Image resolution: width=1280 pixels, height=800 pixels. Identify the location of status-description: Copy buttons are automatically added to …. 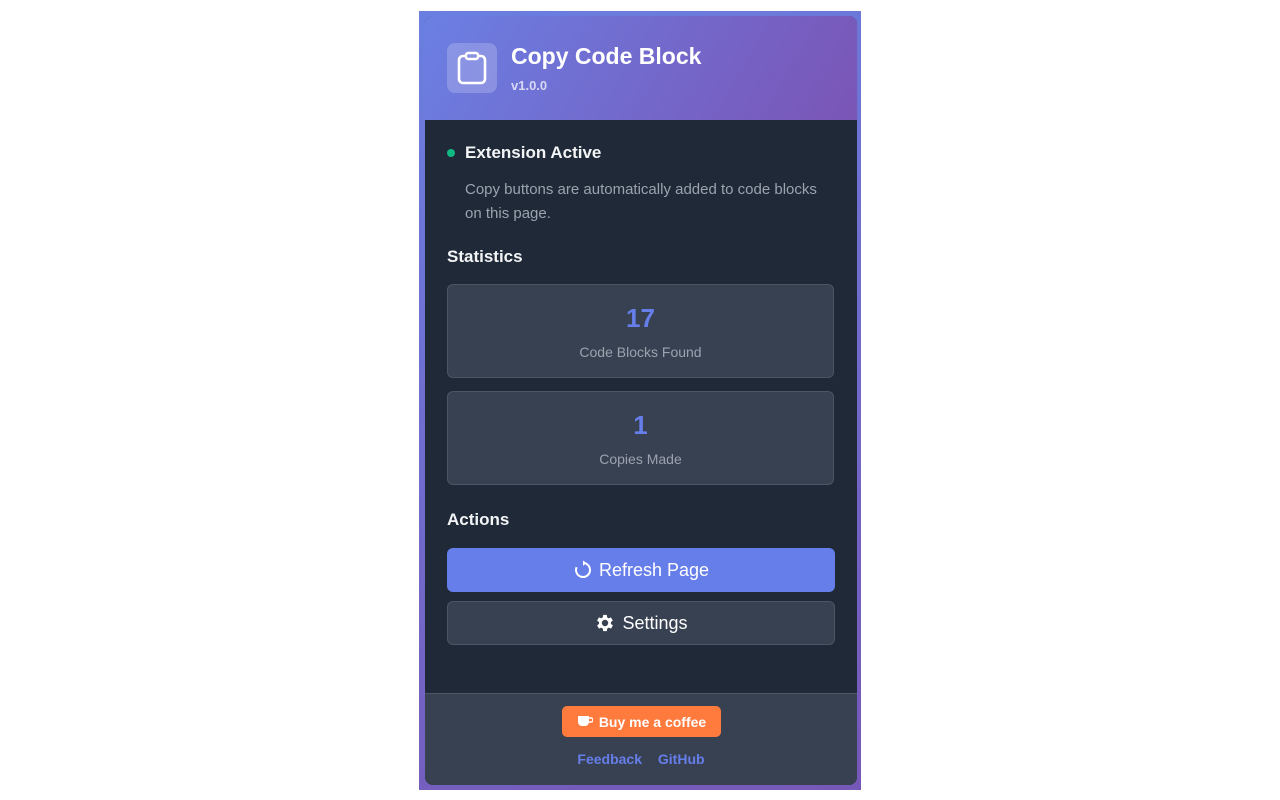
(641, 201).